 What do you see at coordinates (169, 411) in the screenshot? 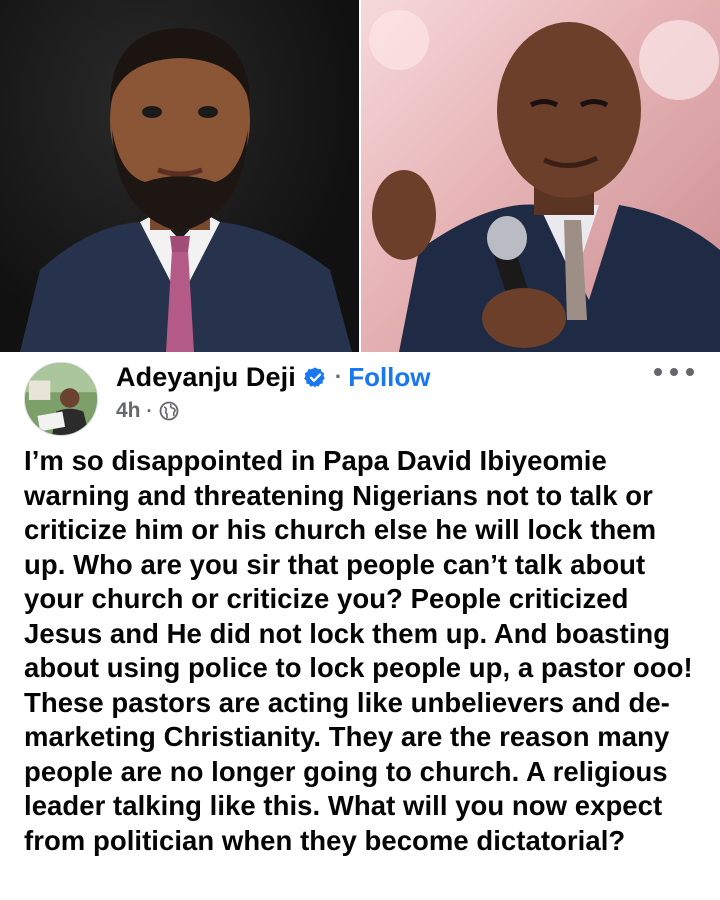
I see `globe-icon` at bounding box center [169, 411].